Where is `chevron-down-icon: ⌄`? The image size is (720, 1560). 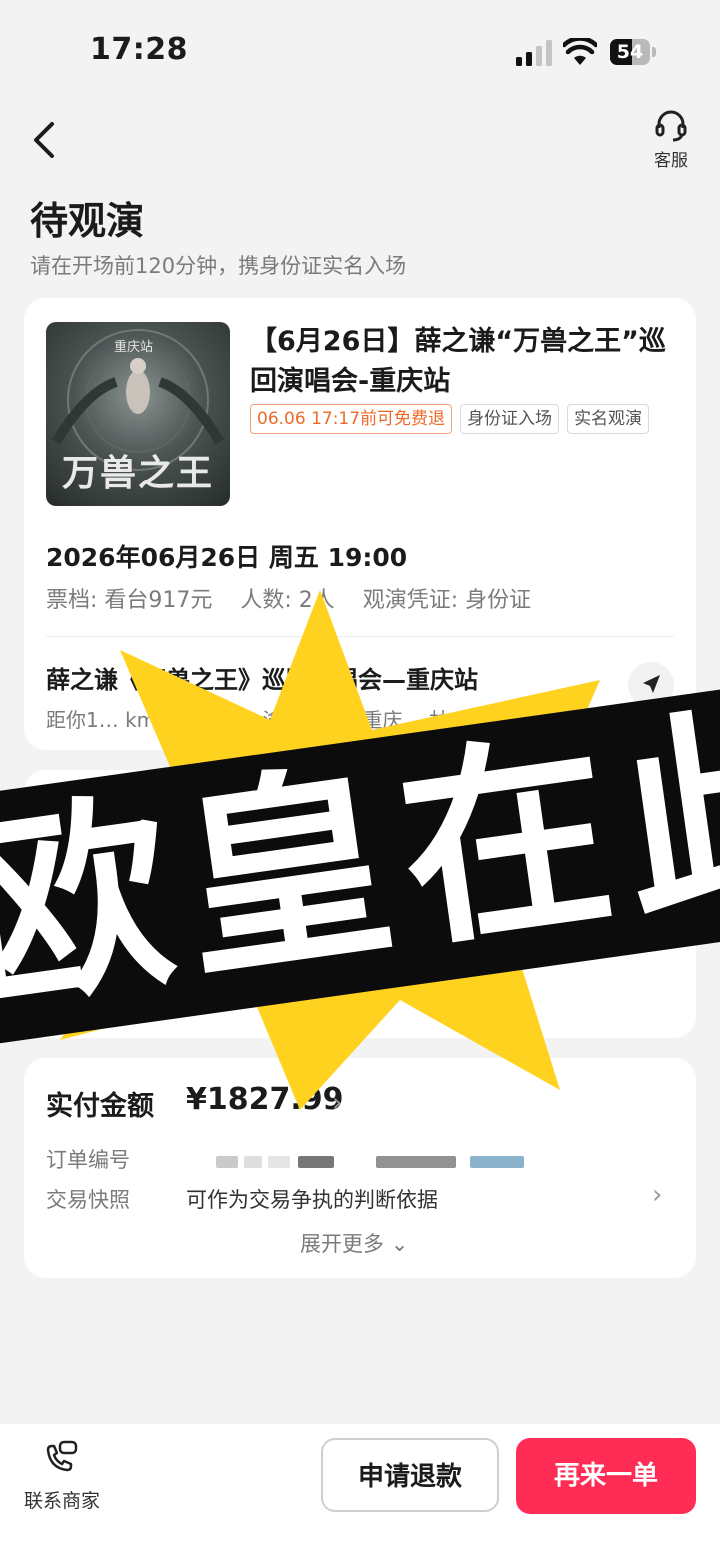 chevron-down-icon: ⌄ is located at coordinates (399, 1244).